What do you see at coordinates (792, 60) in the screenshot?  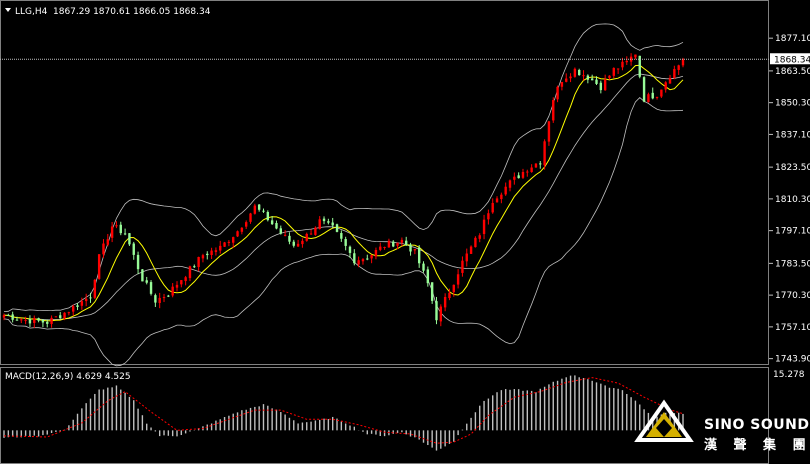 I see `current-price-label: 1868.34` at bounding box center [792, 60].